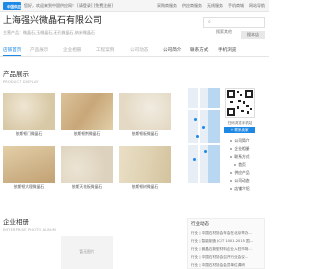 This screenshot has width=320, height=269. I want to click on product-card: 依斯顿大理微晶石, so click(29, 167).